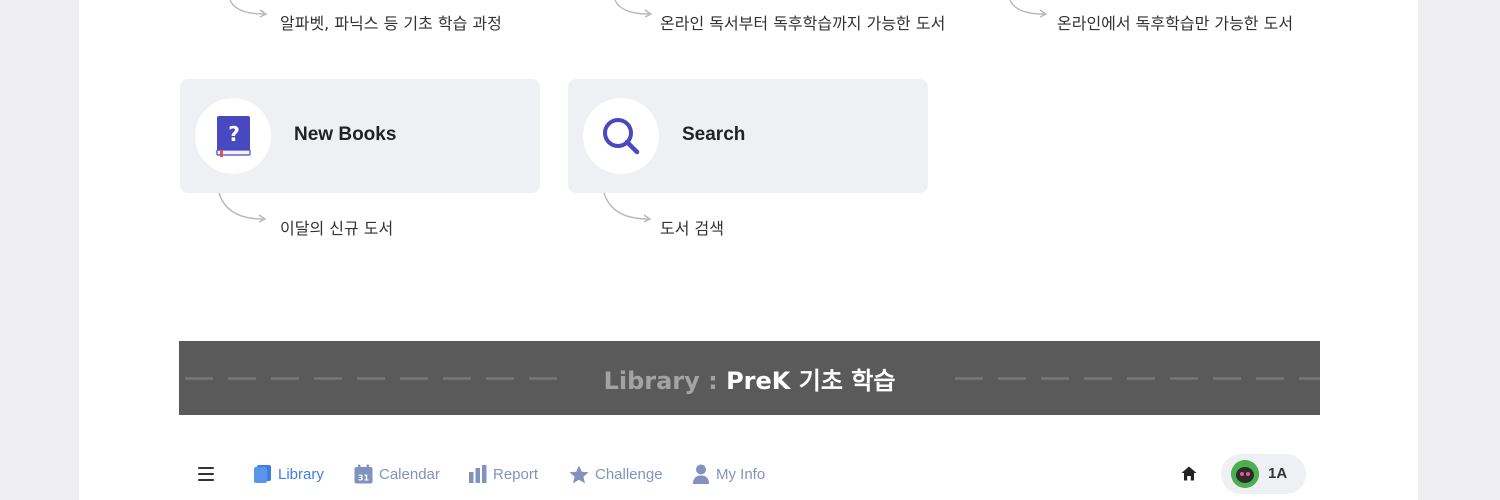 This screenshot has height=500, width=1500. I want to click on card-icon-circle, so click(621, 136).